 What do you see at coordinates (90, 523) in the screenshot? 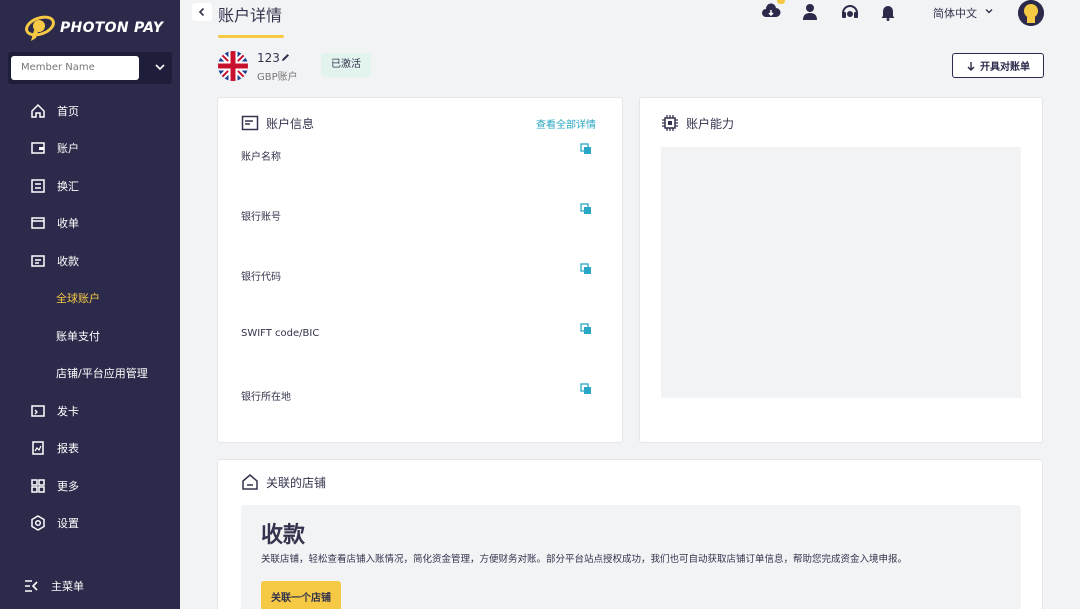
I see `sidebar-item-settings: 设置` at bounding box center [90, 523].